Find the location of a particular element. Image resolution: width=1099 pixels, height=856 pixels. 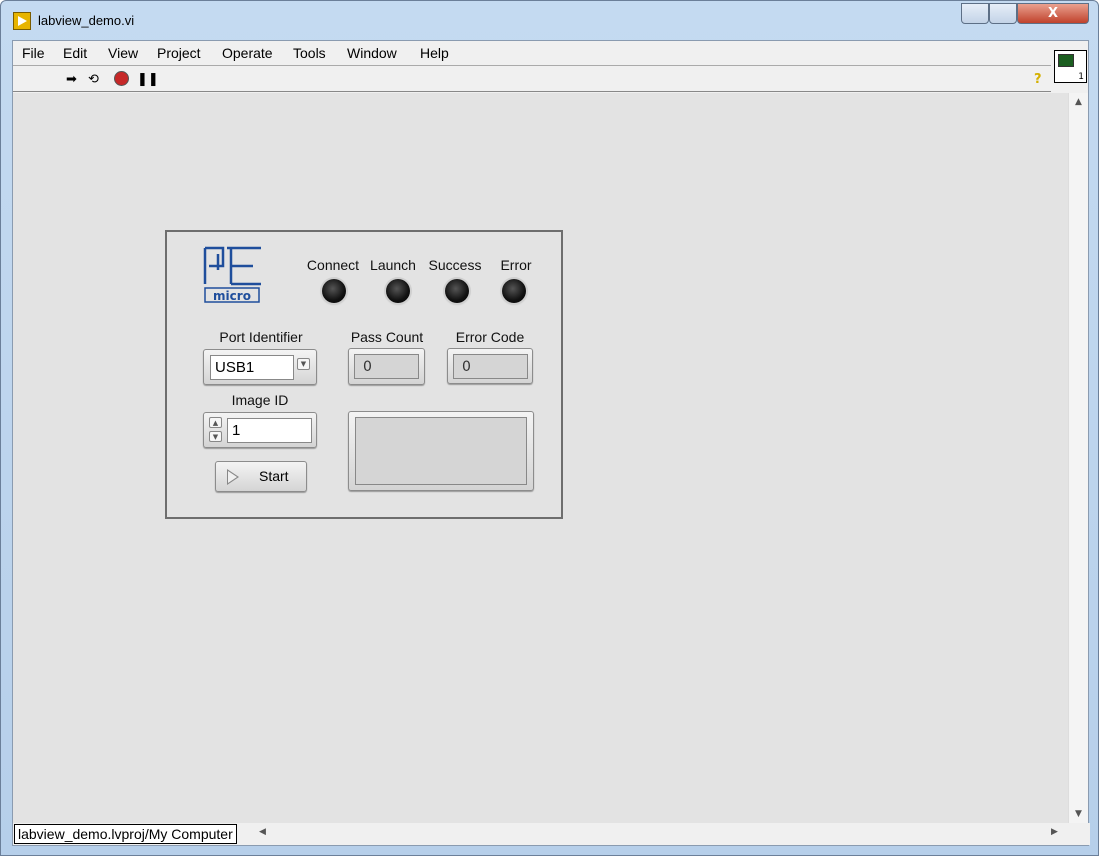

led-label-error: Error is located at coordinates (516, 265).